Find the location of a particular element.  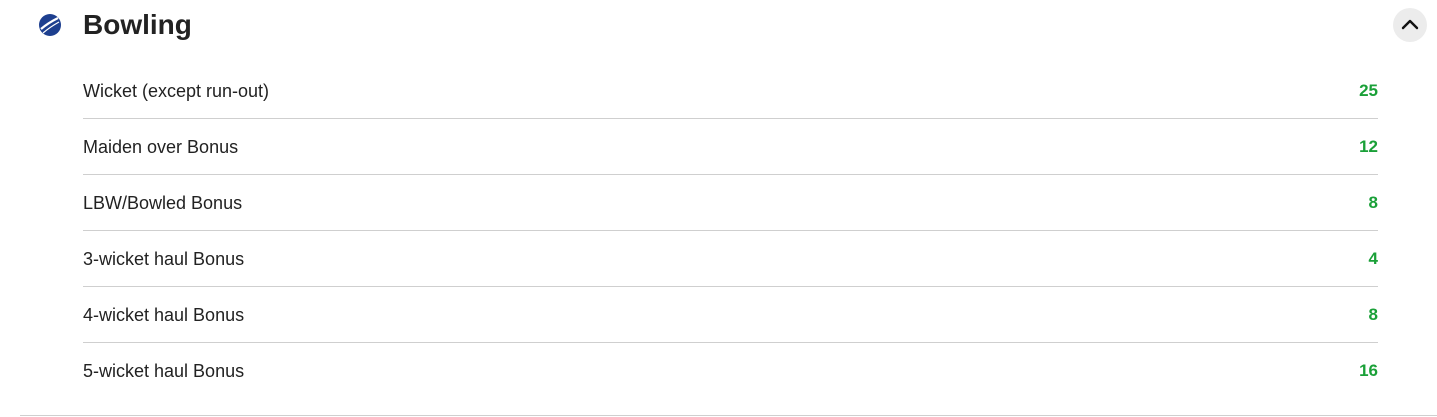

points-label: 3-wicket haul Bonus is located at coordinates (164, 259).